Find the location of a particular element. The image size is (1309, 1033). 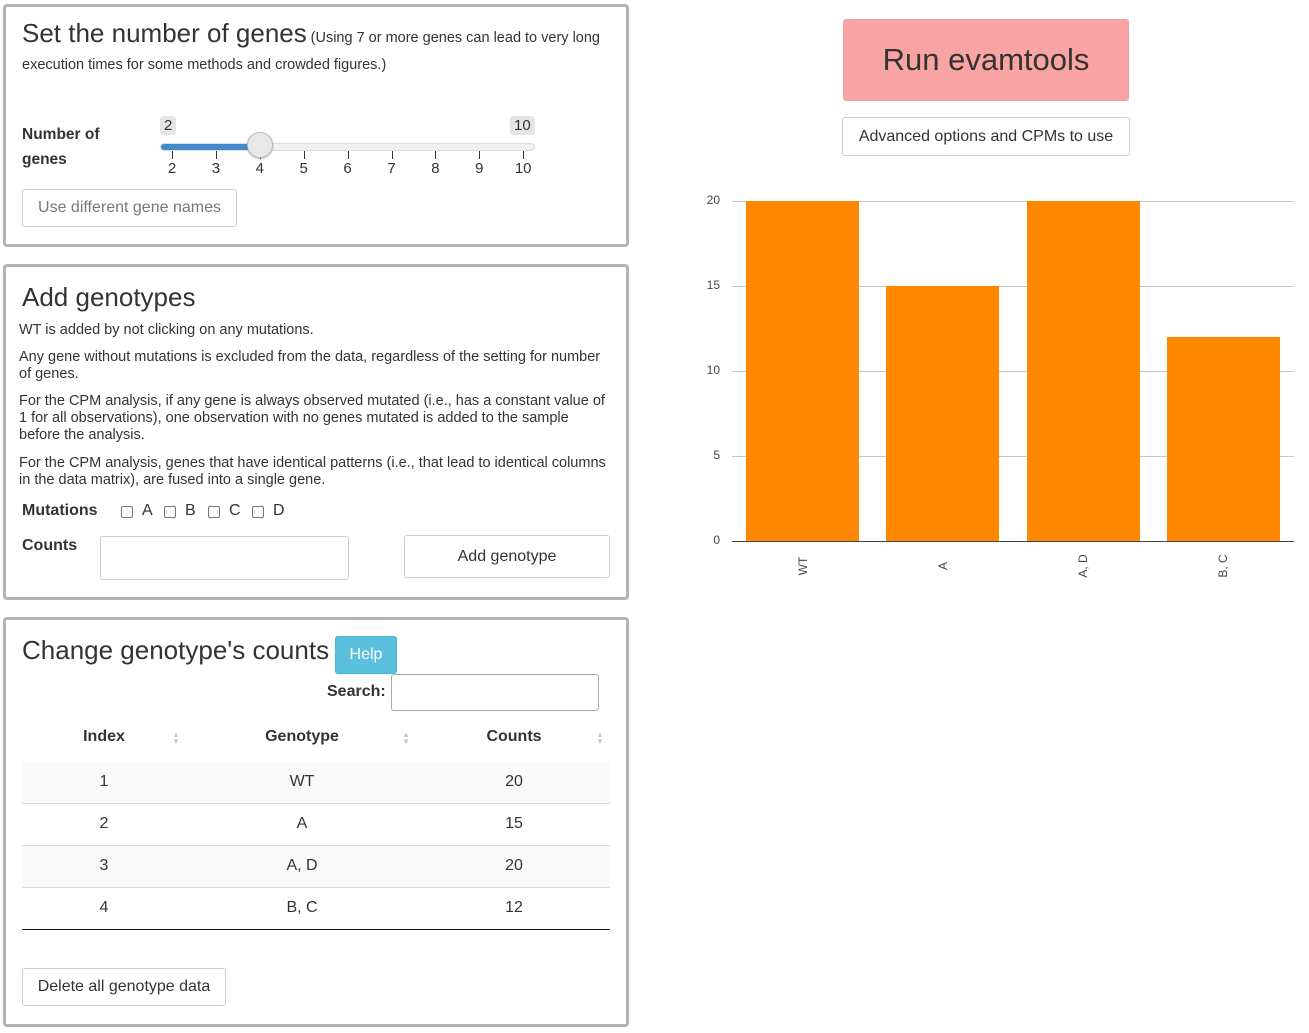

slider-tick-label: 5 is located at coordinates (303, 168).